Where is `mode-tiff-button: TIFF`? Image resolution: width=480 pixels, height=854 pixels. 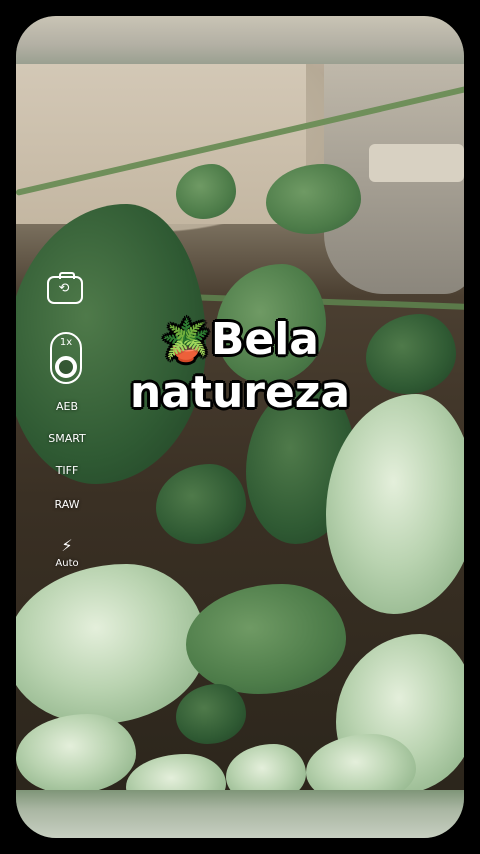
mode-tiff-button: TIFF is located at coordinates (67, 470).